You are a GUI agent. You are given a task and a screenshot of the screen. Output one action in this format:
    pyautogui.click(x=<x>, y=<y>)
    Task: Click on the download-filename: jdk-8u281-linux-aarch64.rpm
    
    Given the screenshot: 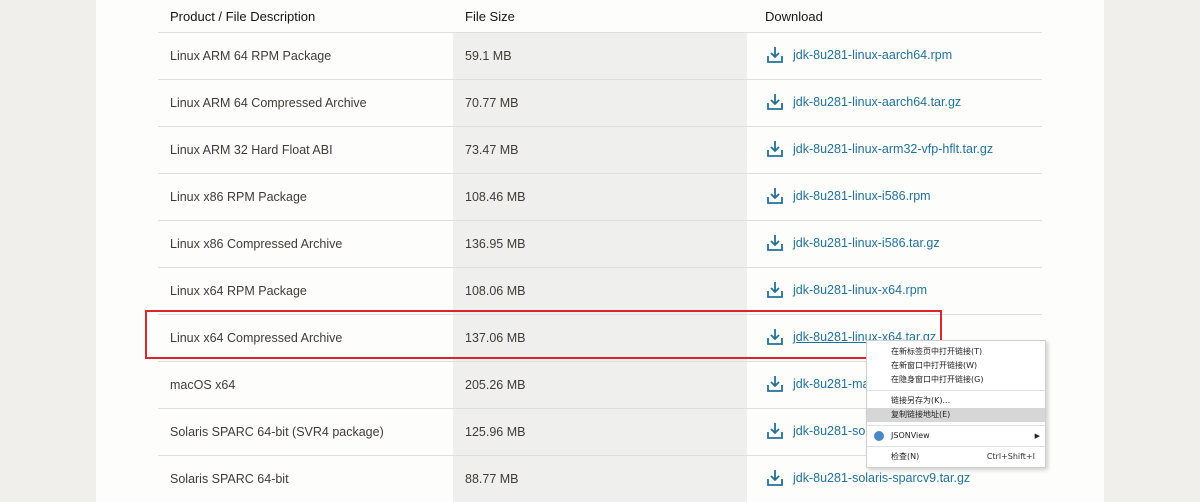 What is the action you would take?
    pyautogui.click(x=873, y=54)
    